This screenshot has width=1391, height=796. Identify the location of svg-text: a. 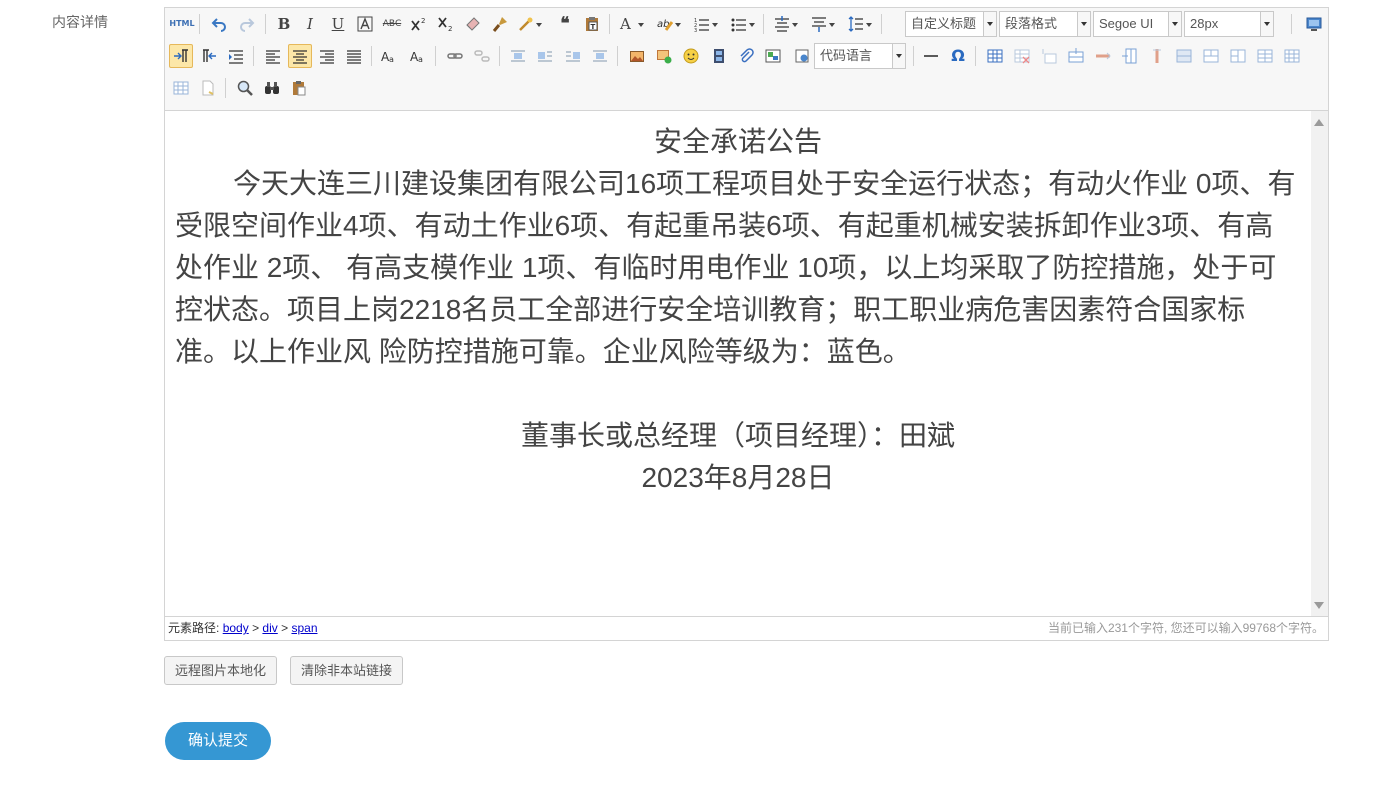
(391, 59).